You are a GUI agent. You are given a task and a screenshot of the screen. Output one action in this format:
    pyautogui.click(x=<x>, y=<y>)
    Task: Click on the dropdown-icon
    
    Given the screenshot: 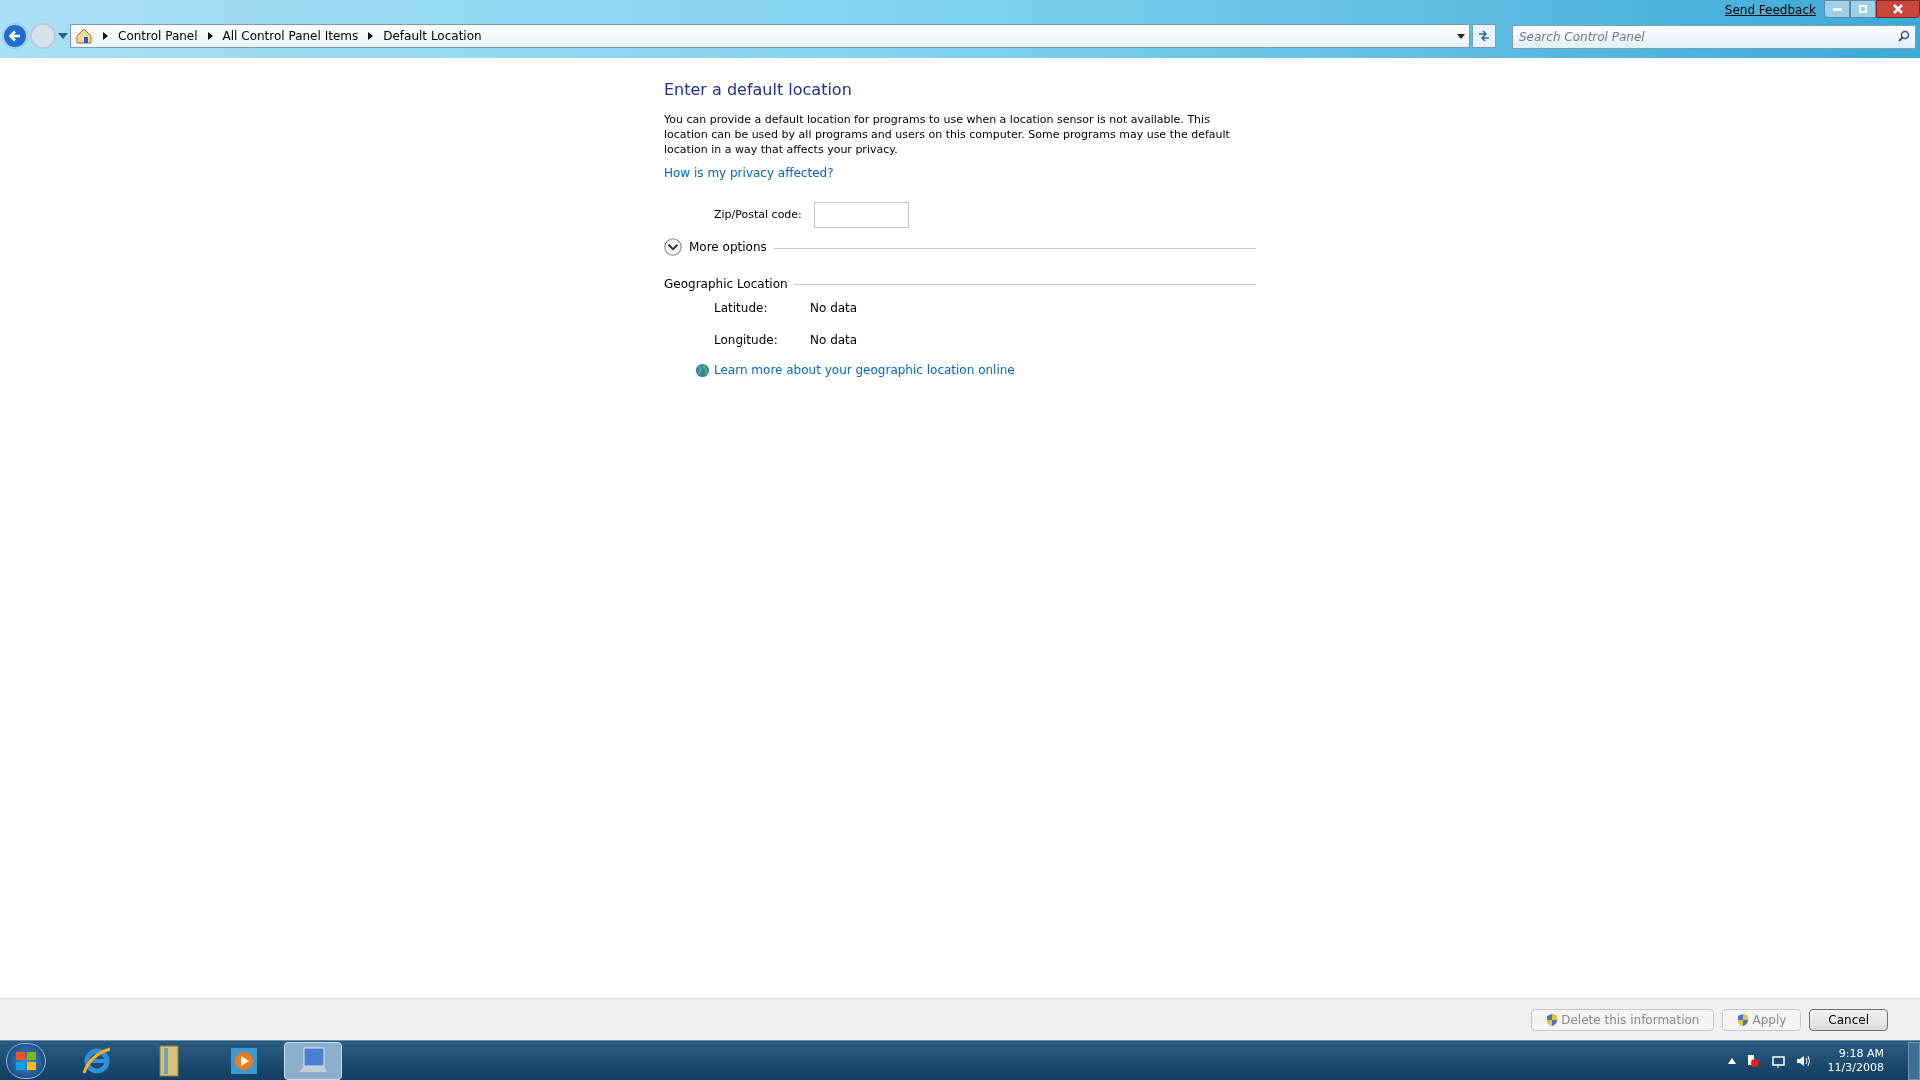 What is the action you would take?
    pyautogui.click(x=1461, y=36)
    